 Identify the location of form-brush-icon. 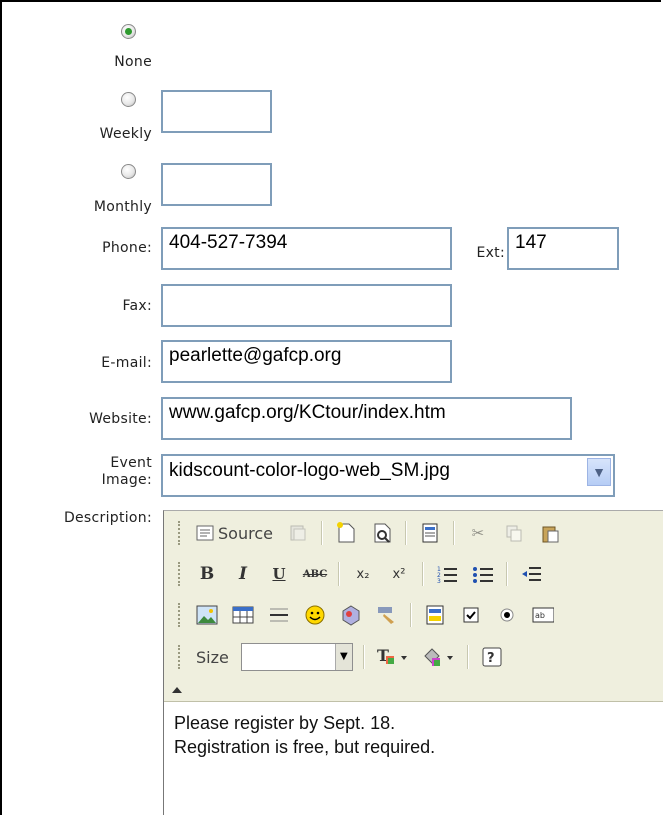
(387, 615).